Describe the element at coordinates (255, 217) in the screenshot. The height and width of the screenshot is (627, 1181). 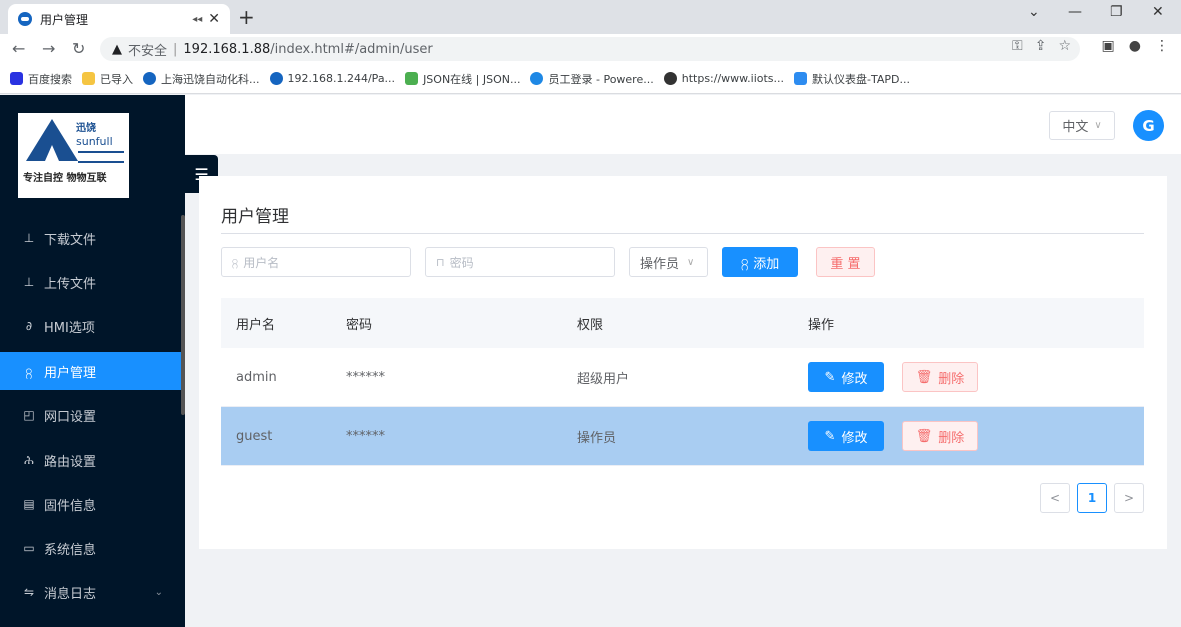
I see `page-title: 用户管理` at that location.